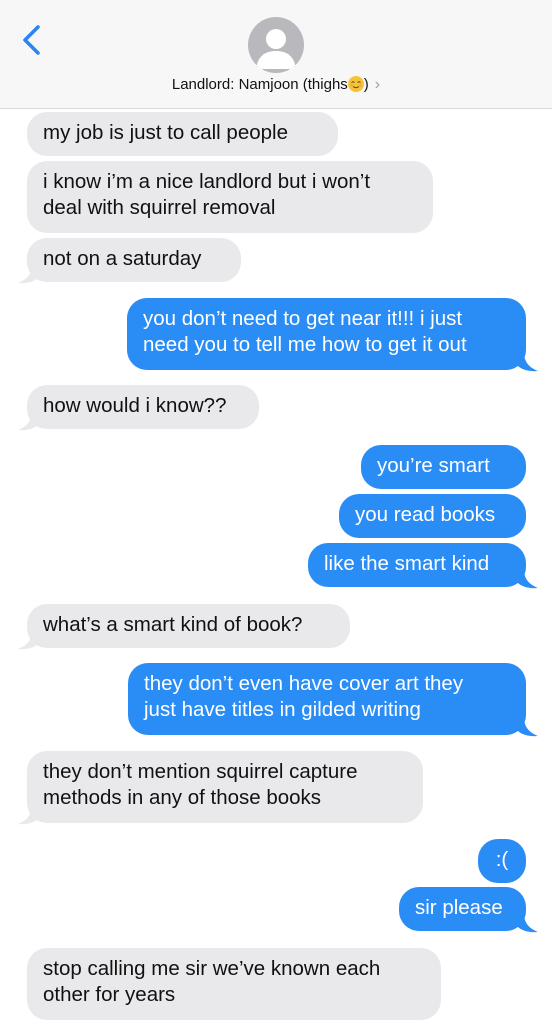 Image resolution: width=552 pixels, height=1024 pixels. Describe the element at coordinates (173, 624) in the screenshot. I see `message-text: what’s a smart kind of book?` at that location.